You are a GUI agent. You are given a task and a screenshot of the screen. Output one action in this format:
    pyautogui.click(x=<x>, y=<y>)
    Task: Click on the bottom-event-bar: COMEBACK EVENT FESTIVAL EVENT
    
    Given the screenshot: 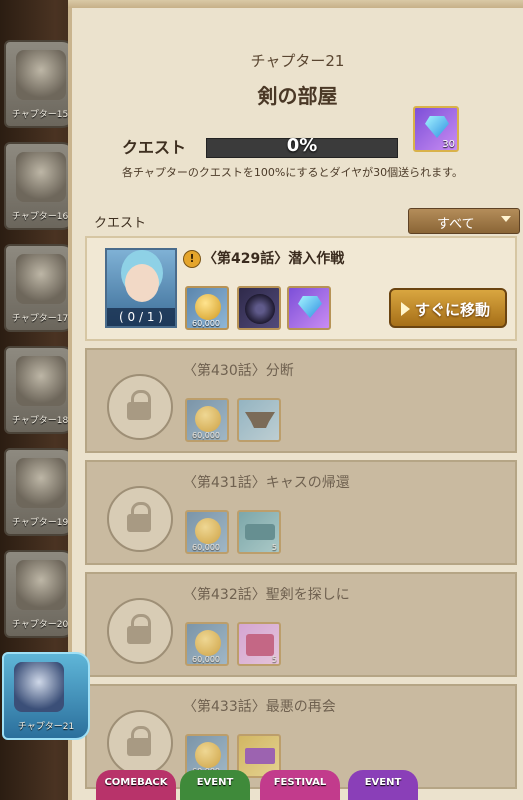 What is the action you would take?
    pyautogui.click(x=261, y=785)
    